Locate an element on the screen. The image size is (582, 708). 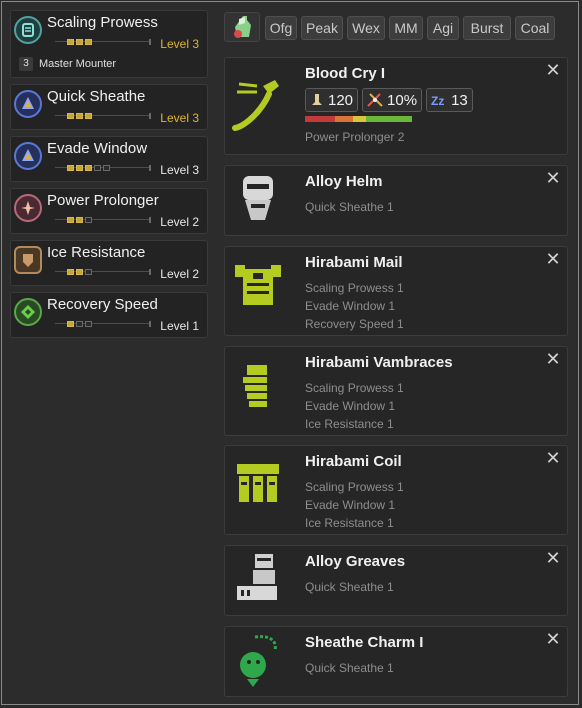
attack-icon is located at coordinates (317, 99).